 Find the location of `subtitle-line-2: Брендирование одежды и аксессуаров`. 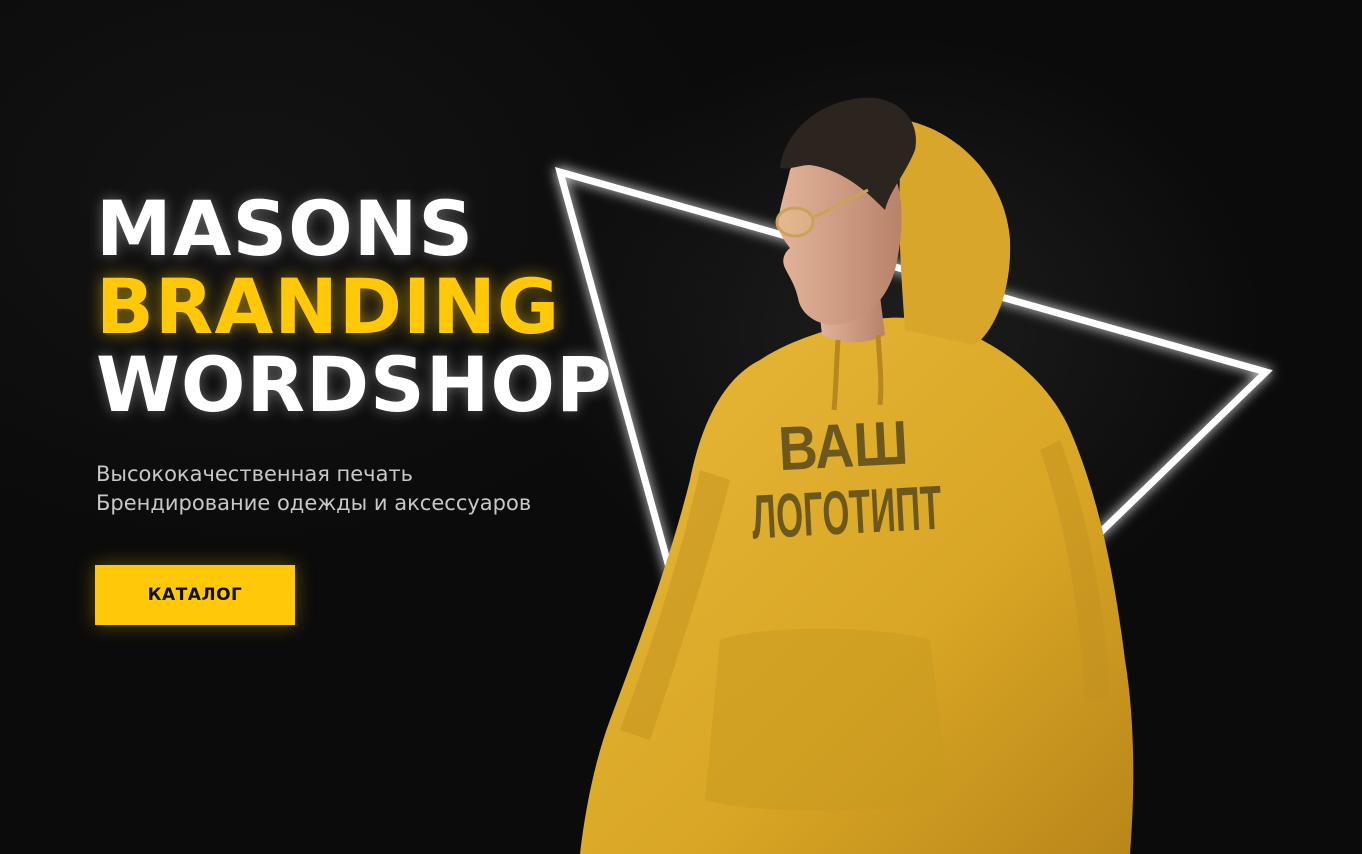

subtitle-line-2: Брендирование одежды и аксессуаров is located at coordinates (314, 503).